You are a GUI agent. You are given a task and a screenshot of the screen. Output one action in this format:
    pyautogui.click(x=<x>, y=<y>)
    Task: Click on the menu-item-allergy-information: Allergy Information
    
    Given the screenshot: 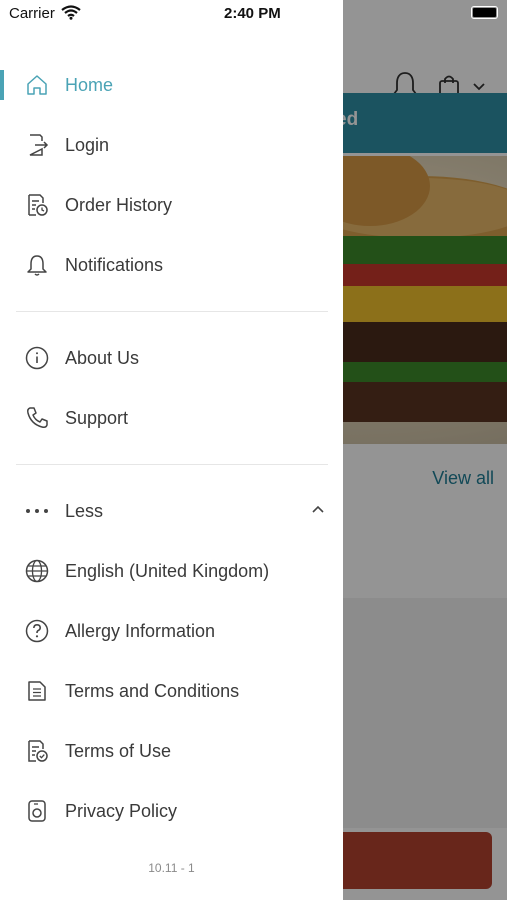 What is the action you would take?
    pyautogui.click(x=171, y=631)
    